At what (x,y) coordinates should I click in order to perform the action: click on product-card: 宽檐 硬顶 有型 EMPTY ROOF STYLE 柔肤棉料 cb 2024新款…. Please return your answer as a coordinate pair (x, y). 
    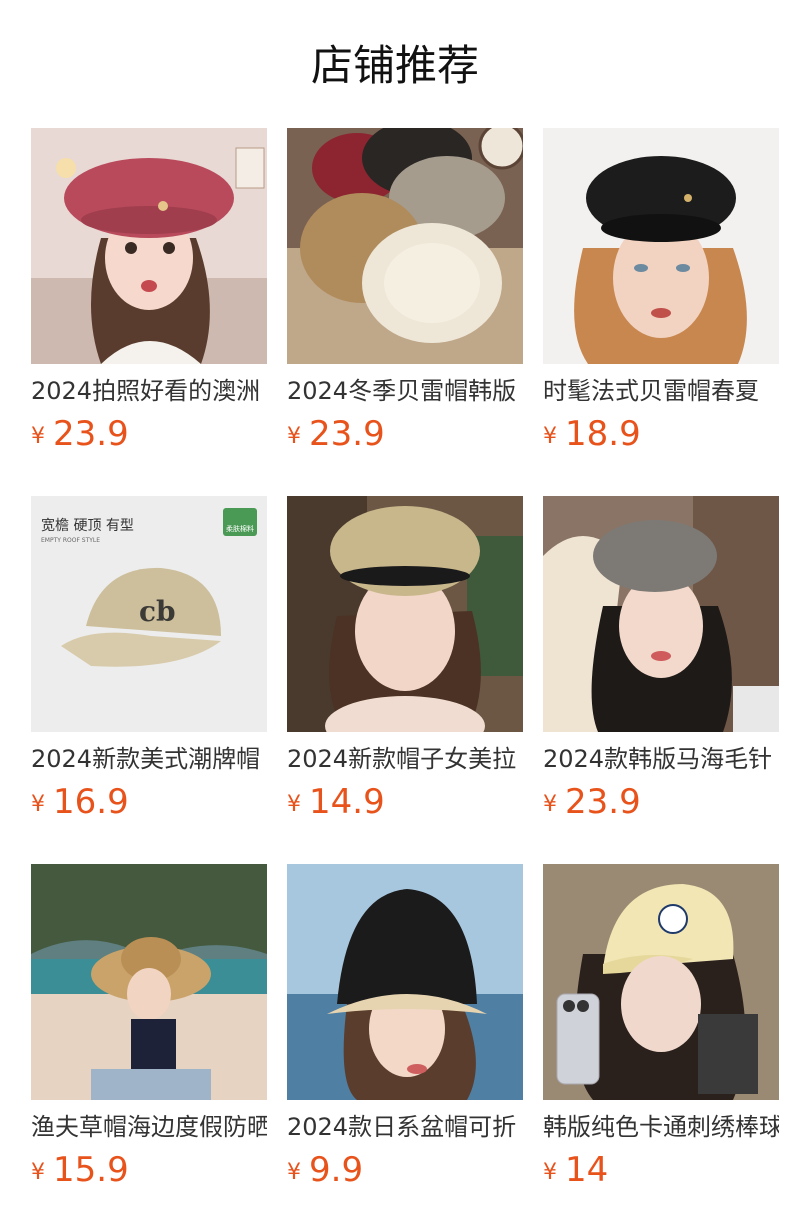
    Looking at the image, I should click on (149, 659).